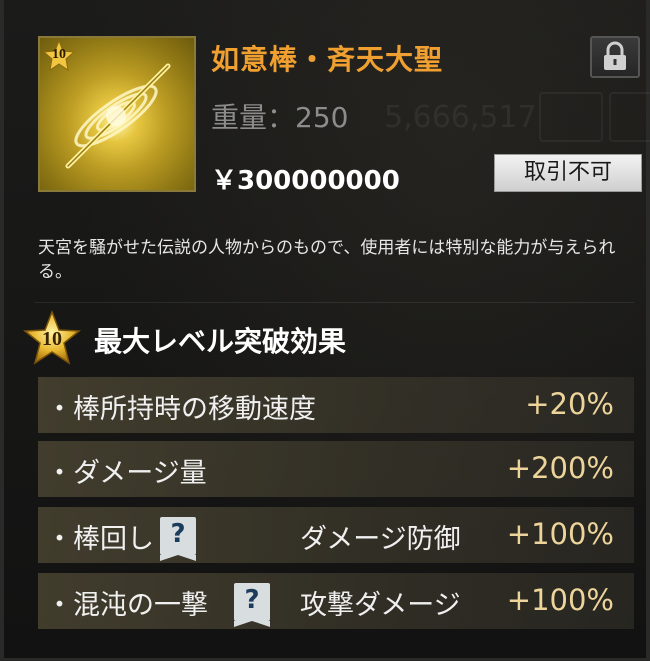  I want to click on effect-name: ・ダメージ量, so click(126, 473).